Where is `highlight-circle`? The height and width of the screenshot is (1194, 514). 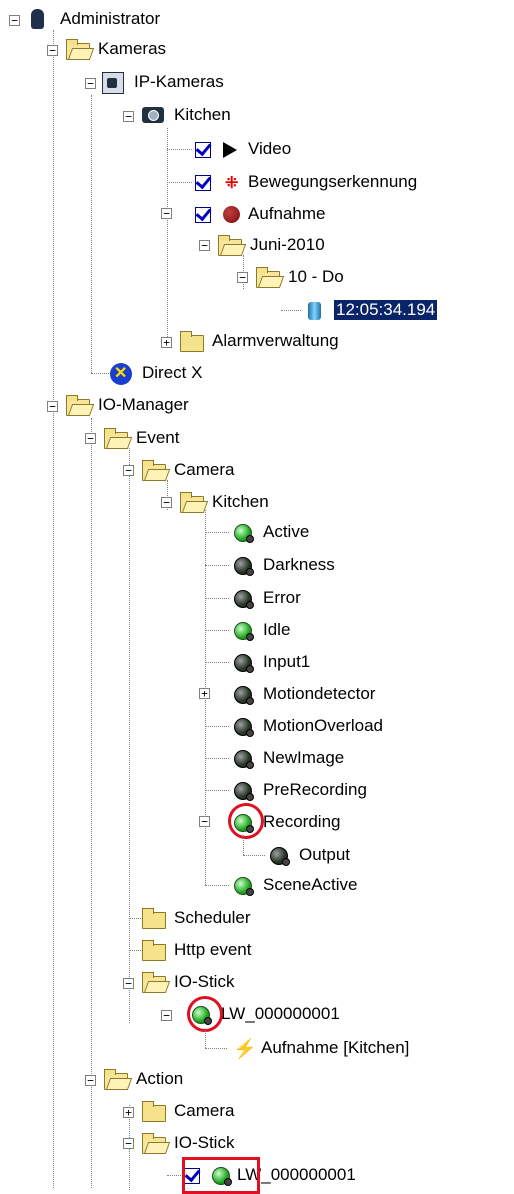 highlight-circle is located at coordinates (246, 821).